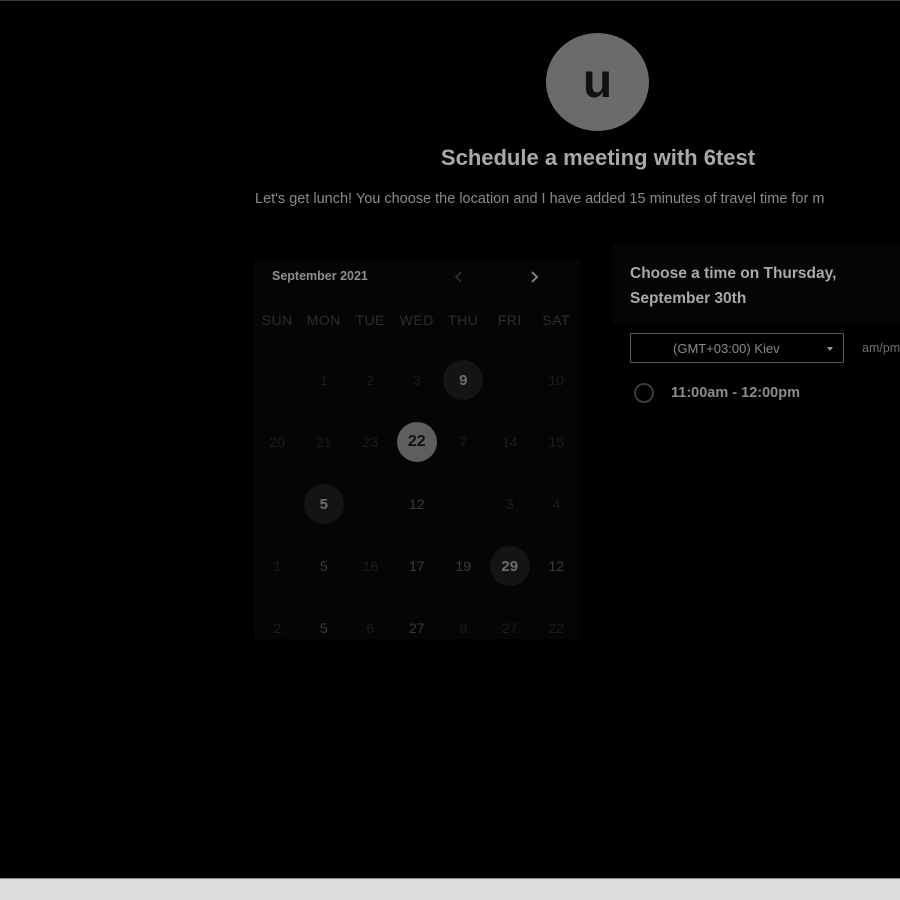 Image resolution: width=900 pixels, height=900 pixels. I want to click on calendar-day-number: 9, so click(463, 380).